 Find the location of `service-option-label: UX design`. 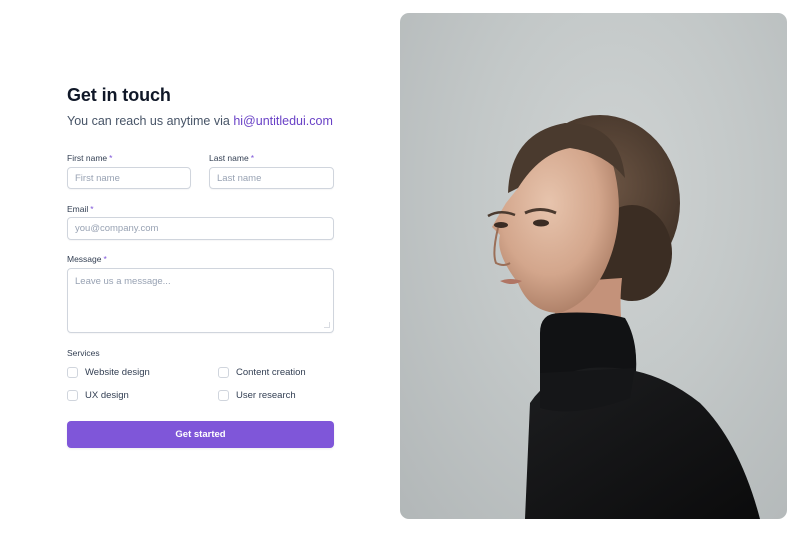

service-option-label: UX design is located at coordinates (107, 395).